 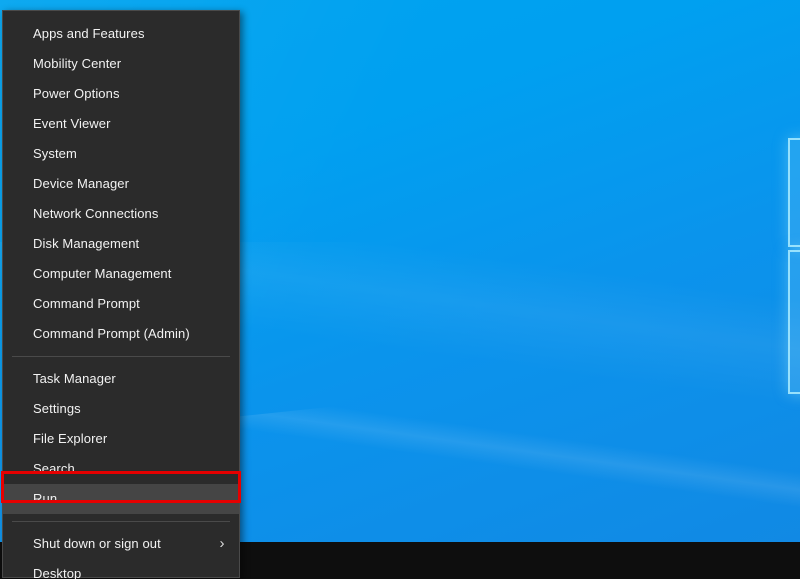 I want to click on menu-item-command-prompt-admin: Command Prompt (Admin), so click(x=121, y=334).